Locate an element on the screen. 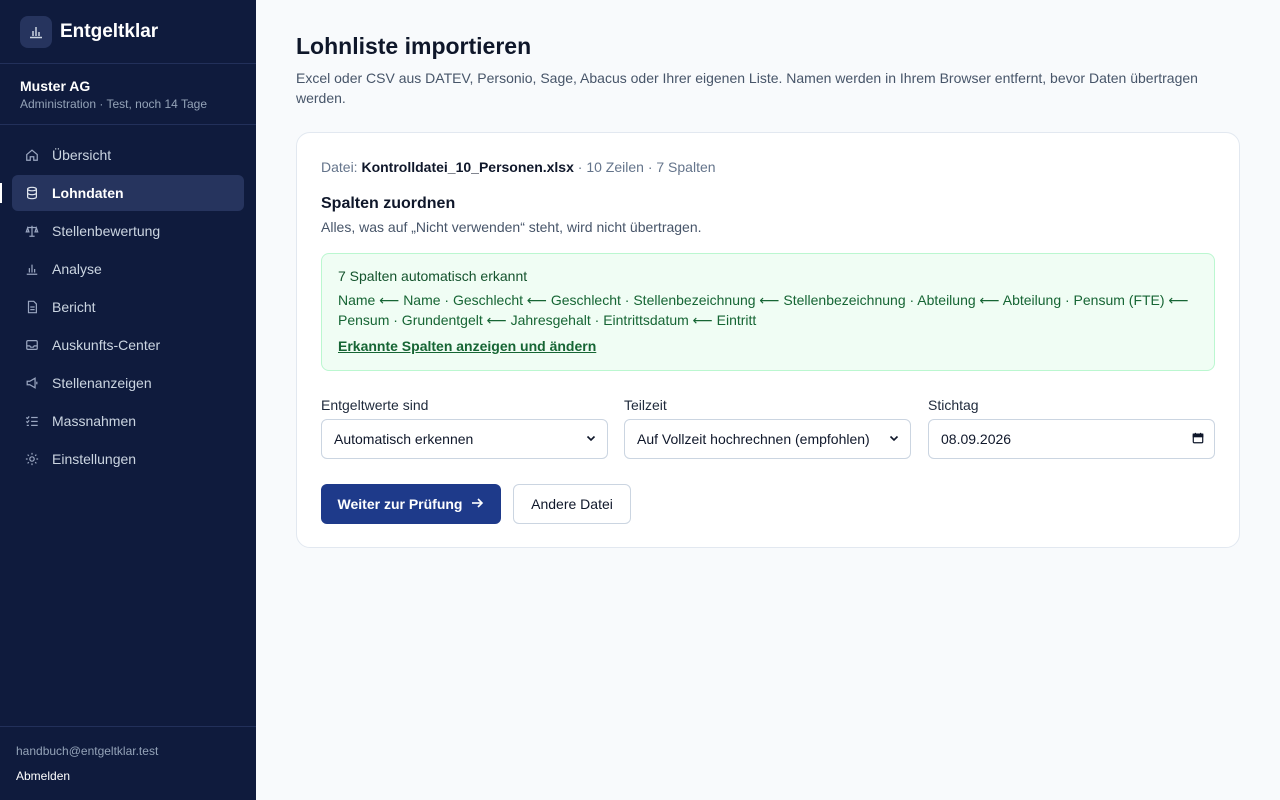 This screenshot has height=800, width=1280. checklist-icon is located at coordinates (32, 421).